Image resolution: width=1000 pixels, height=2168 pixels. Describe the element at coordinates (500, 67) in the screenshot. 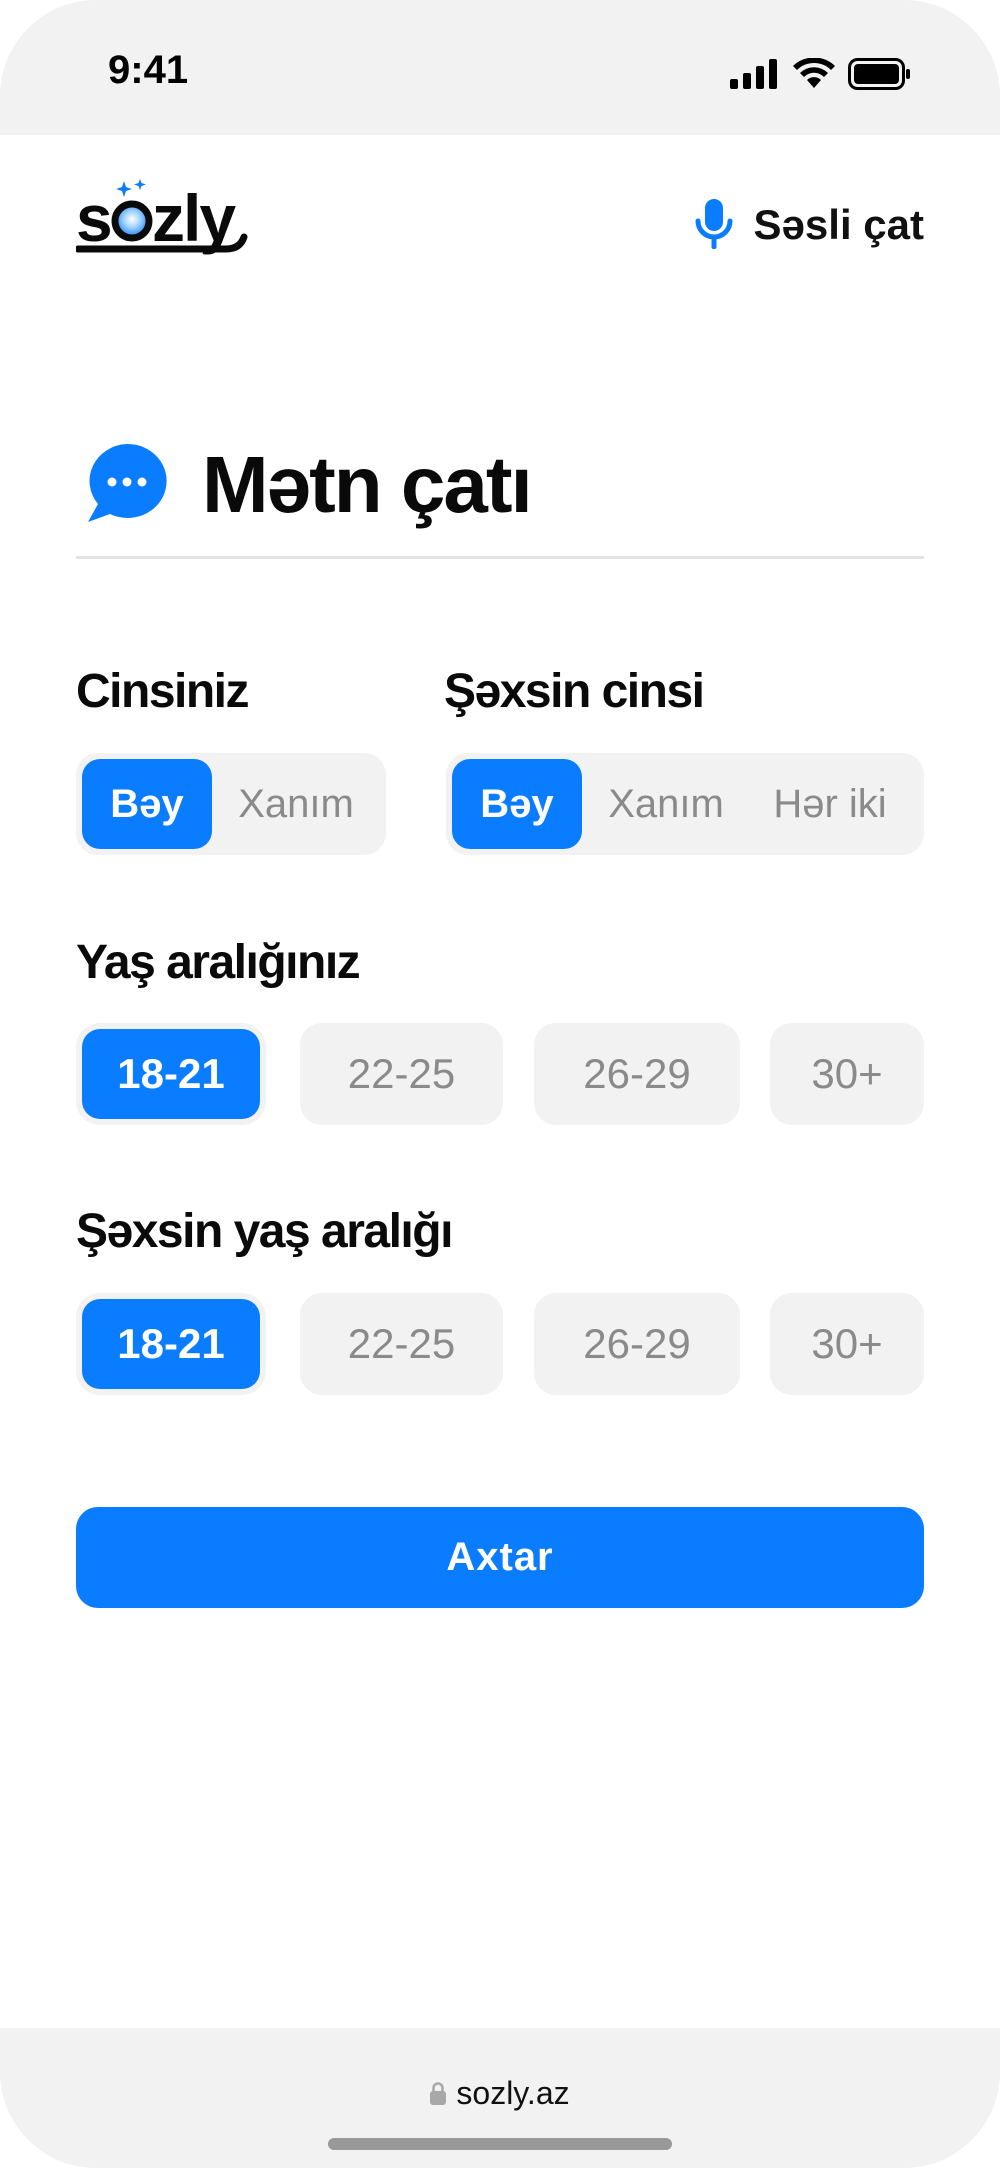

I see `status-bar: 9:41` at that location.